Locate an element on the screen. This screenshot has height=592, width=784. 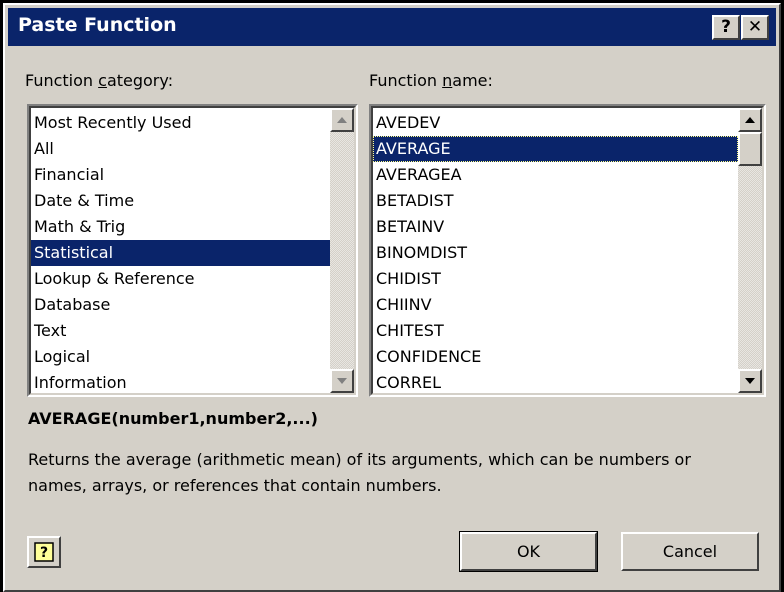
function-name-label: Function name: is located at coordinates (431, 80).